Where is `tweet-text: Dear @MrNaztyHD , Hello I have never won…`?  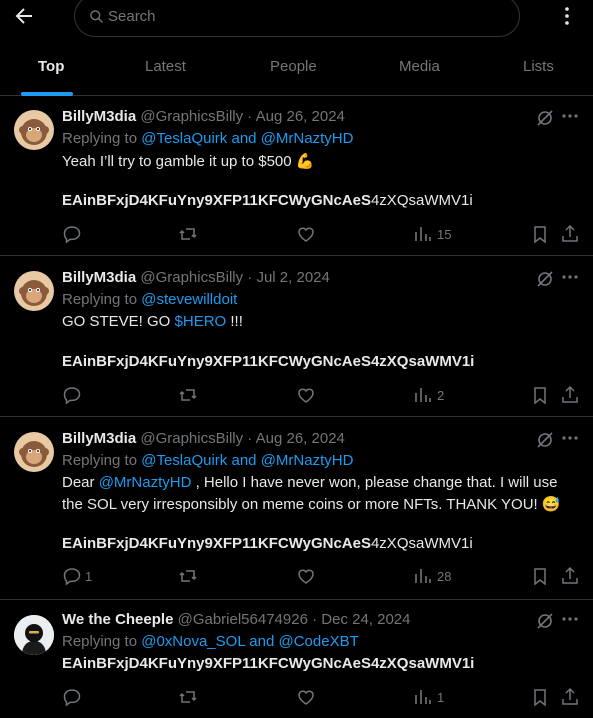 tweet-text: Dear @MrNaztyHD , Hello I have never won… is located at coordinates (309, 482).